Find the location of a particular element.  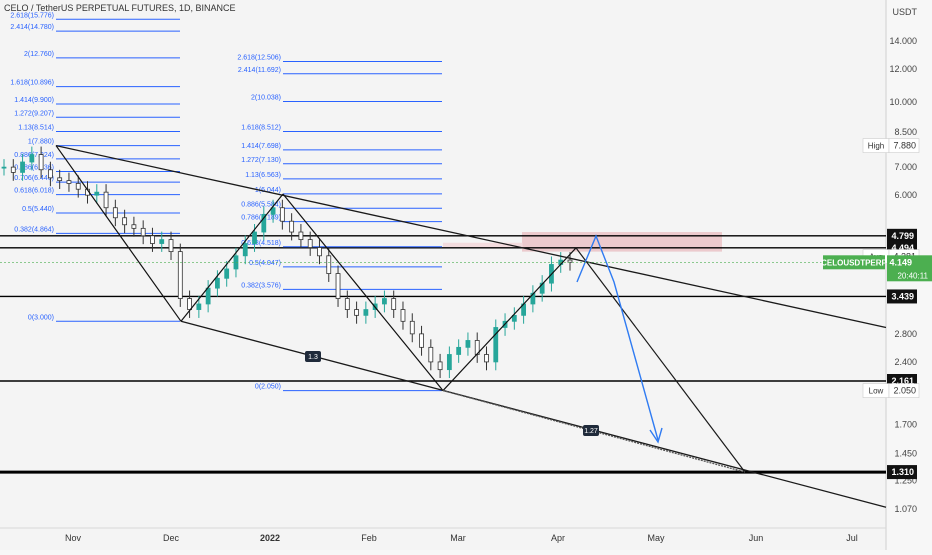

resistance-zone is located at coordinates (622, 242).